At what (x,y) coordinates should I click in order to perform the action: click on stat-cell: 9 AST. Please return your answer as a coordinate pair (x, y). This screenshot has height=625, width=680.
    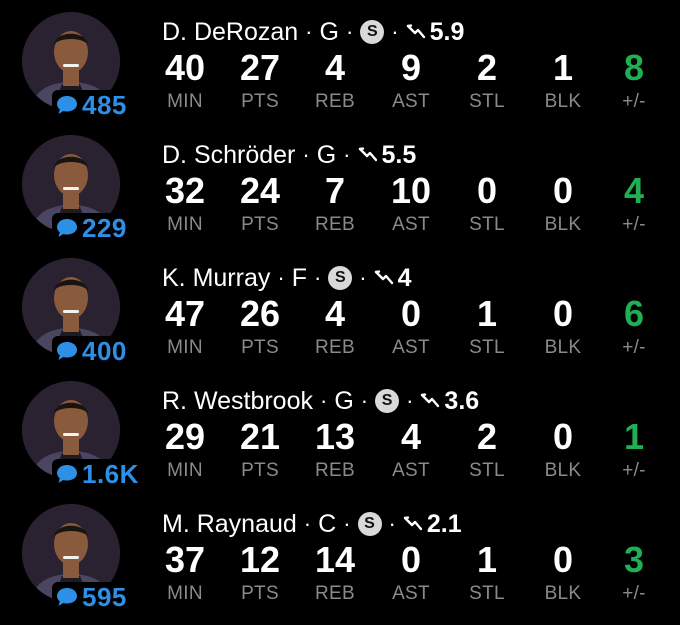
    Looking at the image, I should click on (411, 81).